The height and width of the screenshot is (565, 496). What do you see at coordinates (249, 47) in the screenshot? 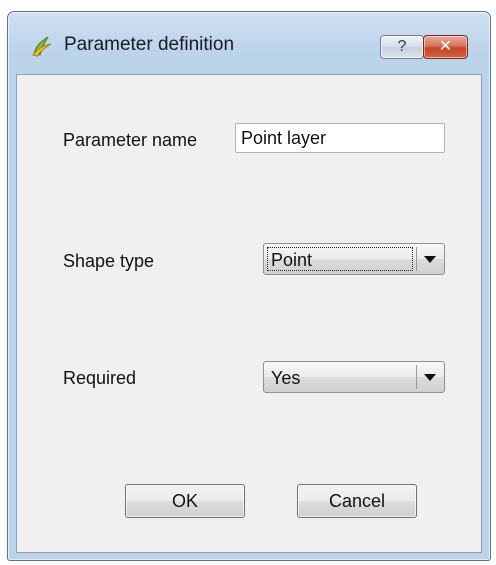
I see `title-bar: Parameter definition ? ✕` at bounding box center [249, 47].